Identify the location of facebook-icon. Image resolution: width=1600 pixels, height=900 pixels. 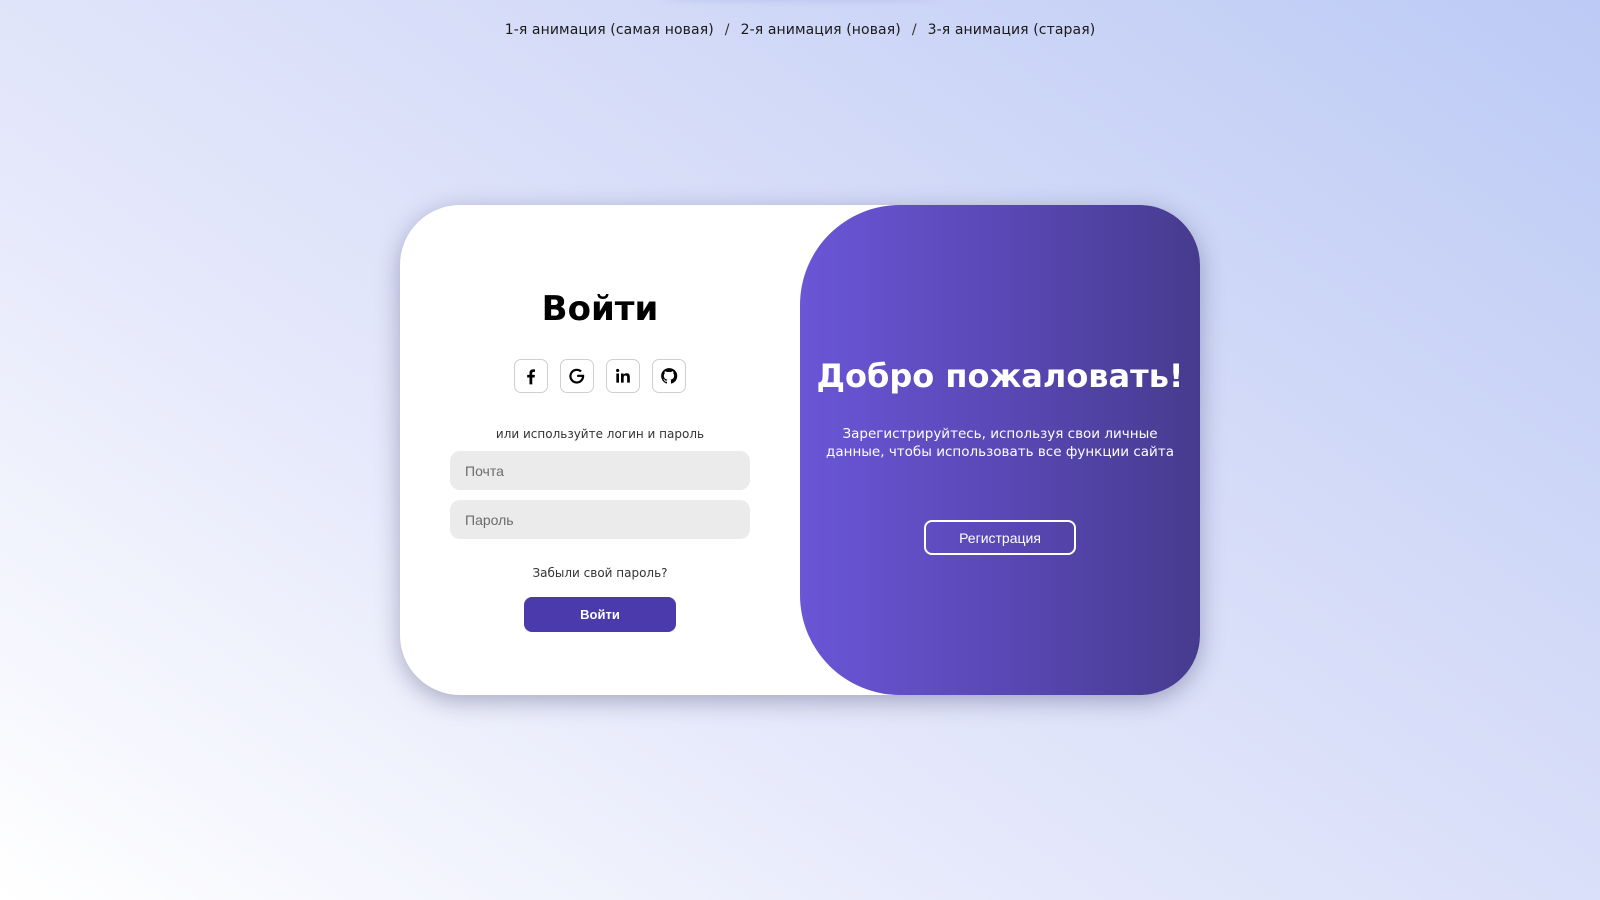
(531, 377).